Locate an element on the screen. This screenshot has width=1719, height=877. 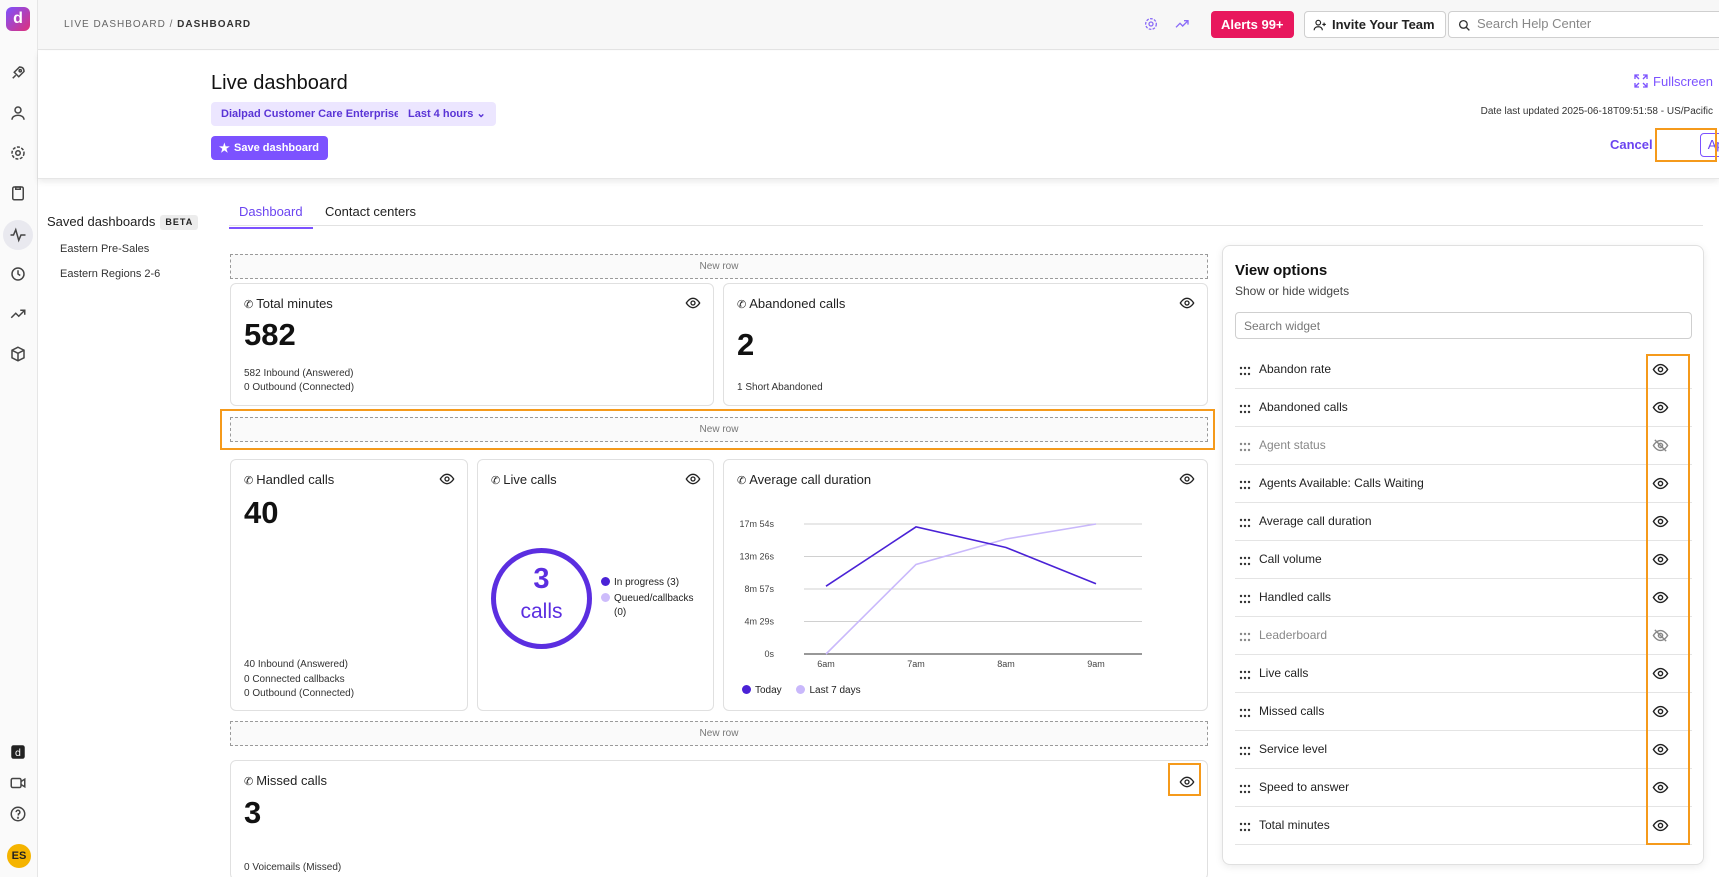
y-tick-label: 17m 54s is located at coordinates (756, 524).